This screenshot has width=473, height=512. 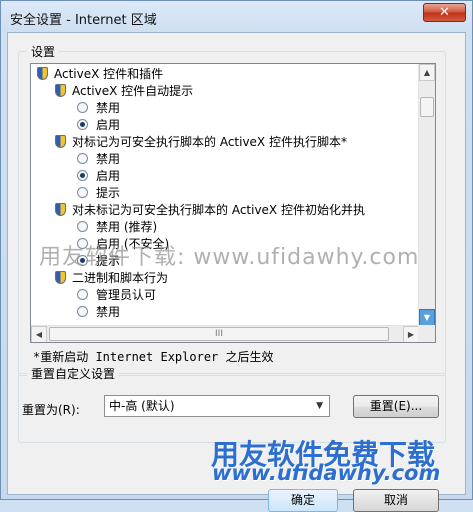 I want to click on reset-to-label: 重置为(R):, so click(x=51, y=410).